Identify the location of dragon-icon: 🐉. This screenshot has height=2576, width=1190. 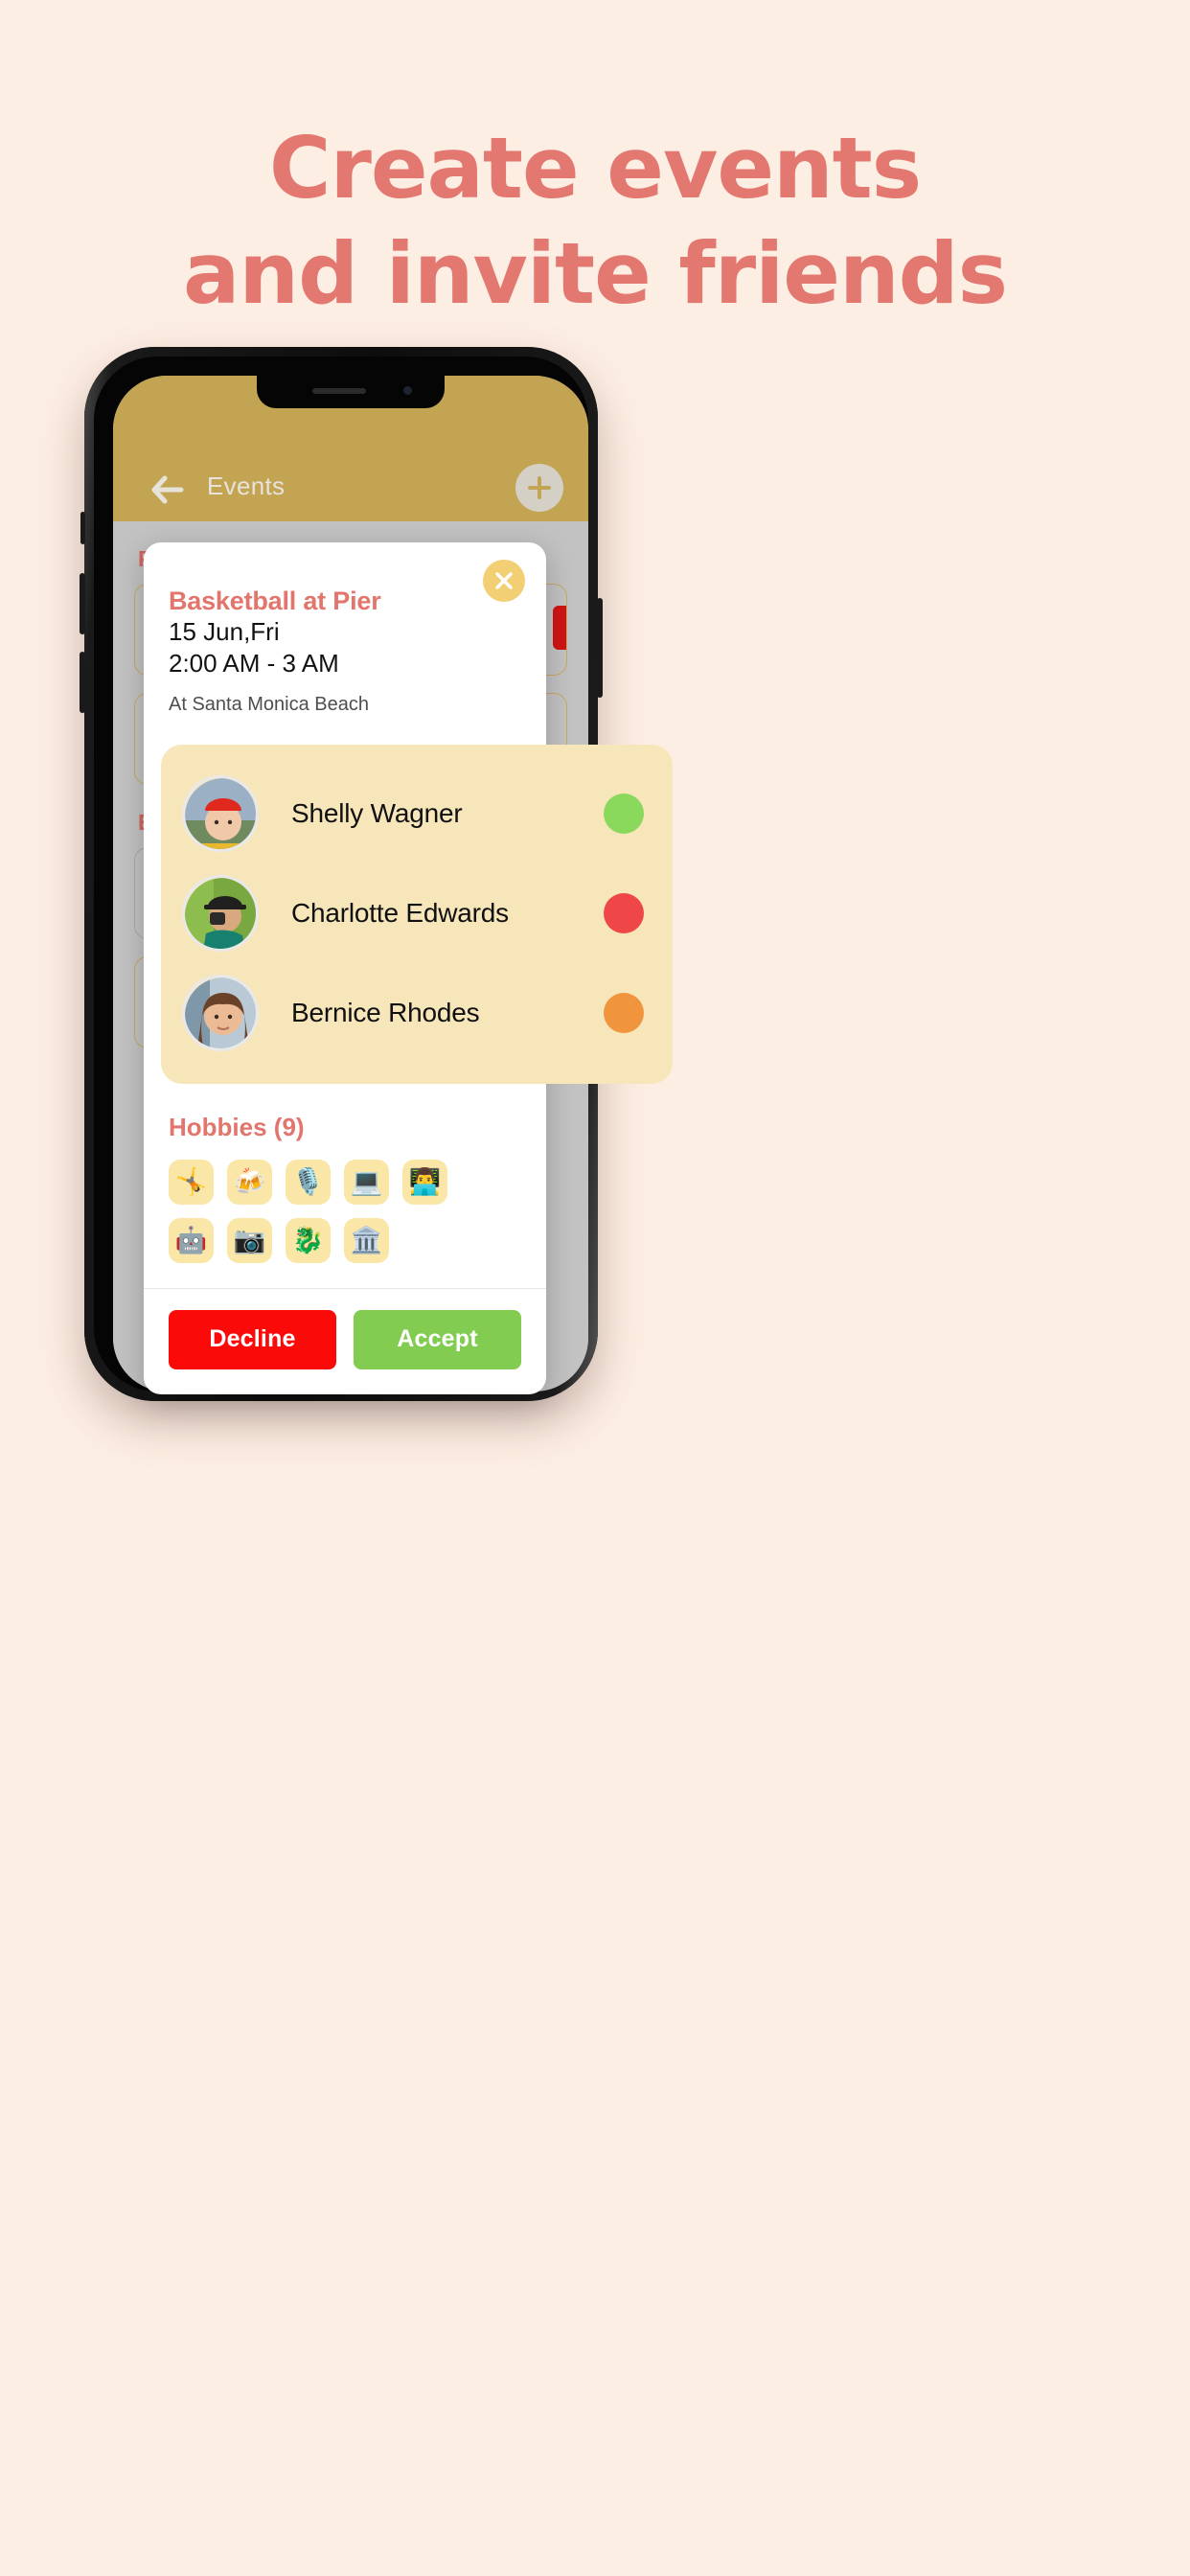
(309, 1240).